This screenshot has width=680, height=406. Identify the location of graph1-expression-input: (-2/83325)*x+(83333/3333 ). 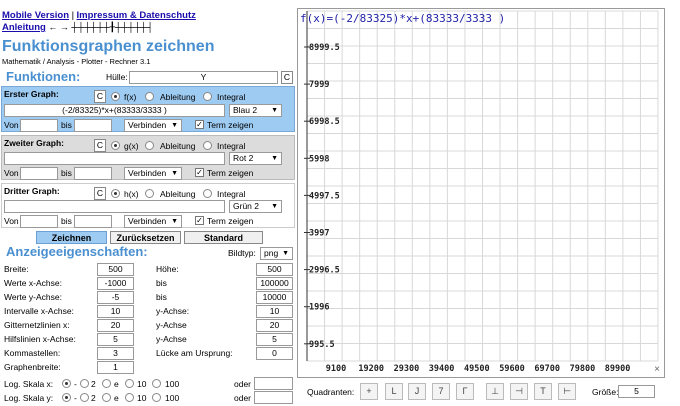
(114, 110).